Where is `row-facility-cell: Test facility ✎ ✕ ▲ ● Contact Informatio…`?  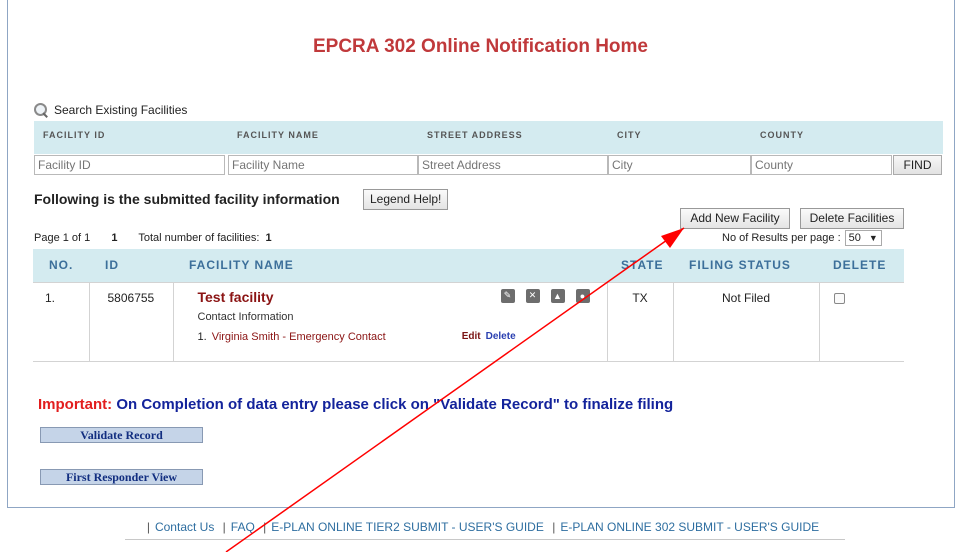
row-facility-cell: Test facility ✎ ✕ ▲ ● Contact Informatio… is located at coordinates (390, 321).